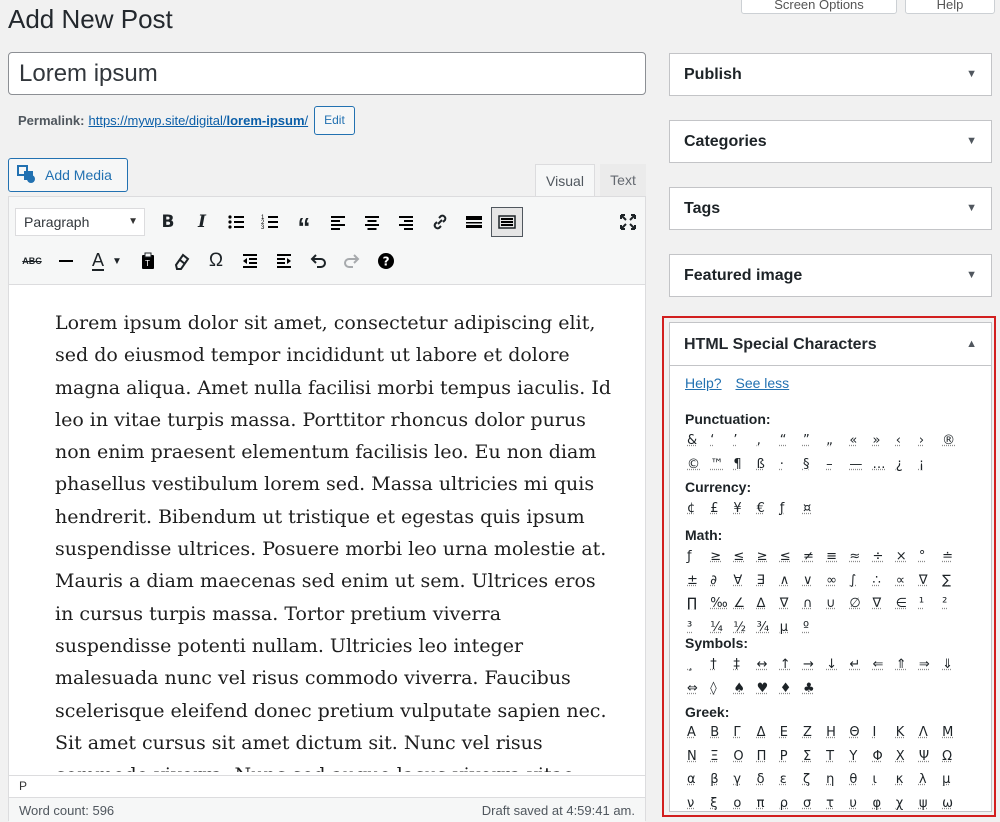 Image resolution: width=1000 pixels, height=822 pixels. Describe the element at coordinates (263, 228) in the screenshot. I see `svg-text: 3` at that location.